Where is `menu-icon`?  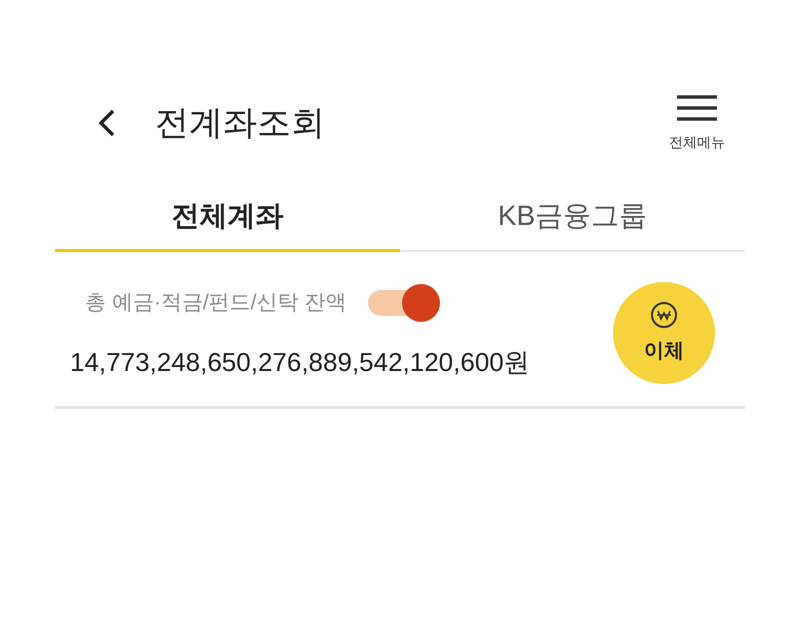
menu-icon is located at coordinates (697, 108).